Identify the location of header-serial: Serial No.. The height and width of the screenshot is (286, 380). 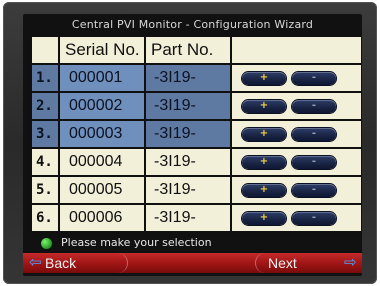
(102, 50).